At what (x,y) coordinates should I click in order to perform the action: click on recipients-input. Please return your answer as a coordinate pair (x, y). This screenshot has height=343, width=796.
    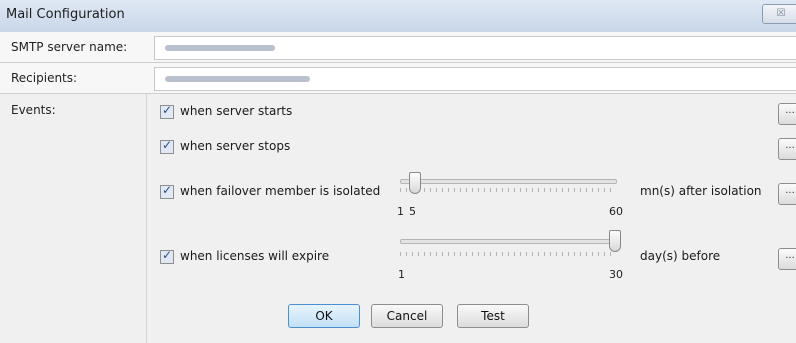
    Looking at the image, I should click on (475, 79).